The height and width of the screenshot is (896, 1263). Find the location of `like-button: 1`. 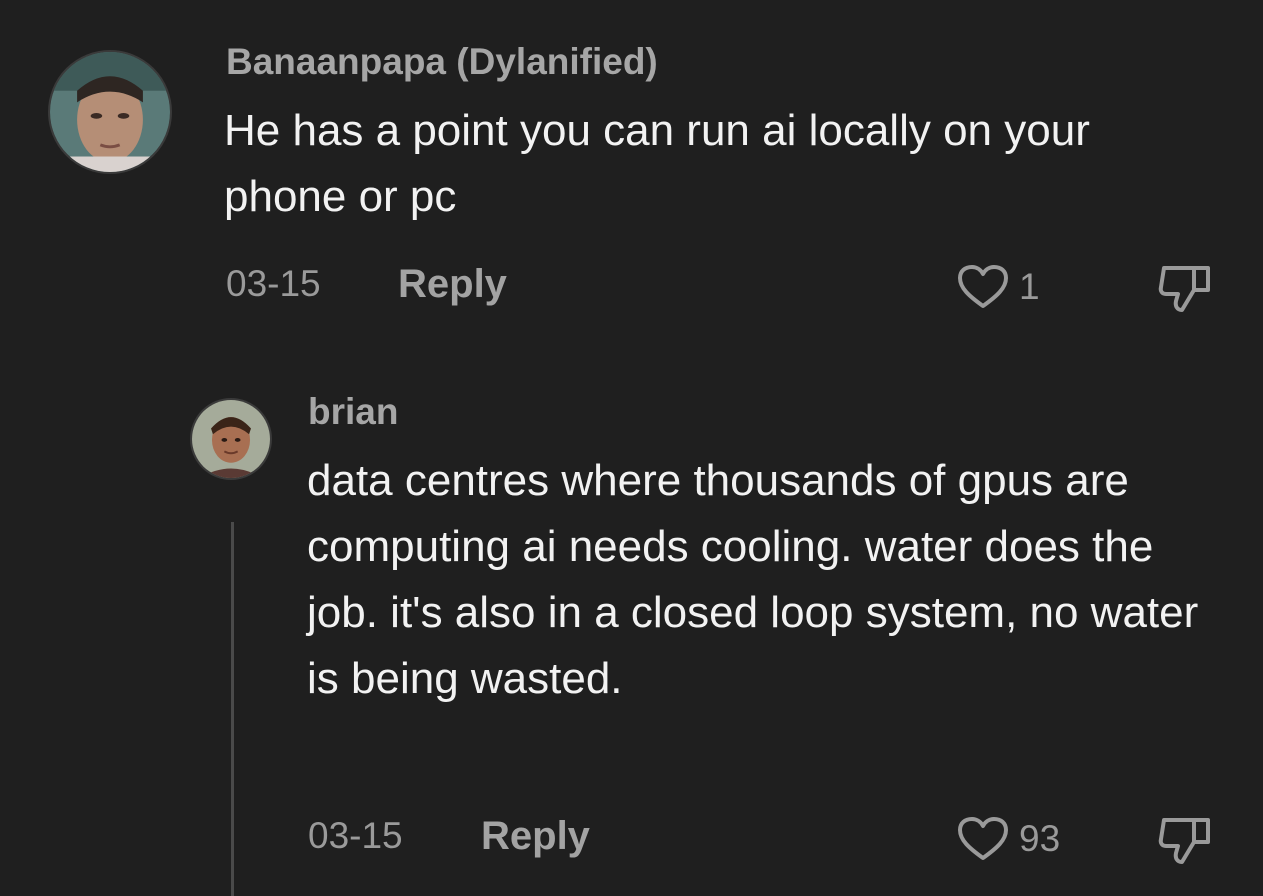

like-button: 1 is located at coordinates (997, 287).